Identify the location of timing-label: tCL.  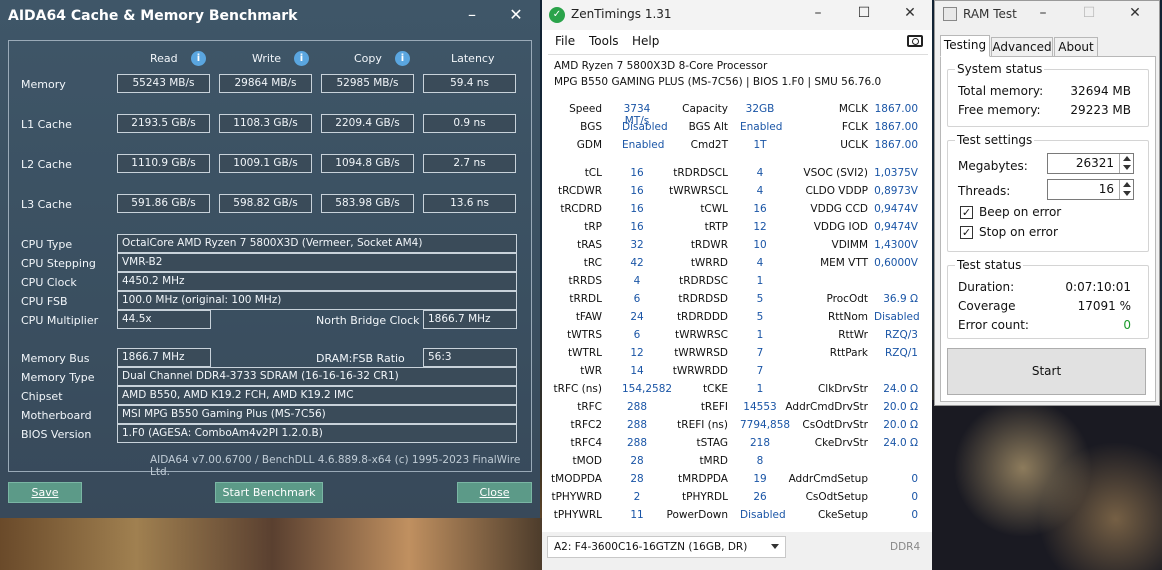
(593, 173).